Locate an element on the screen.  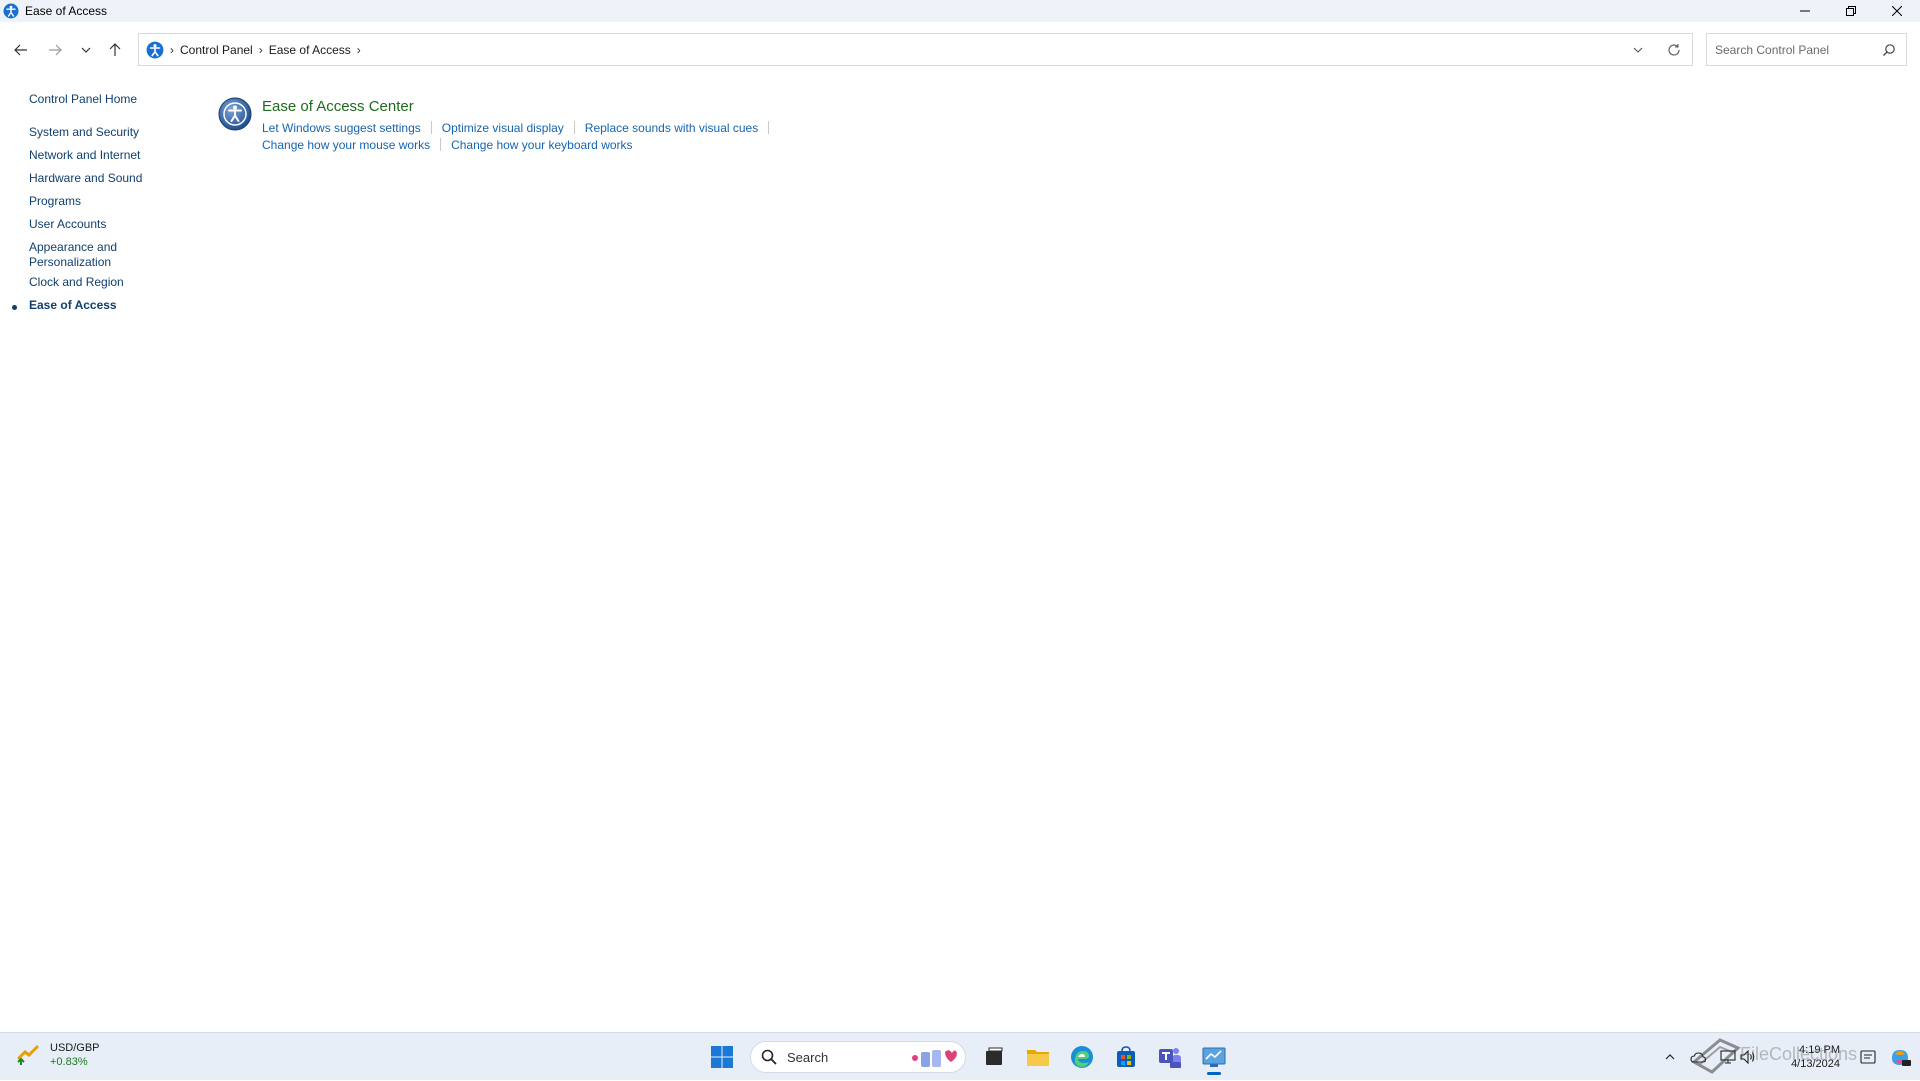
copilot-button is located at coordinates (1900, 1057).